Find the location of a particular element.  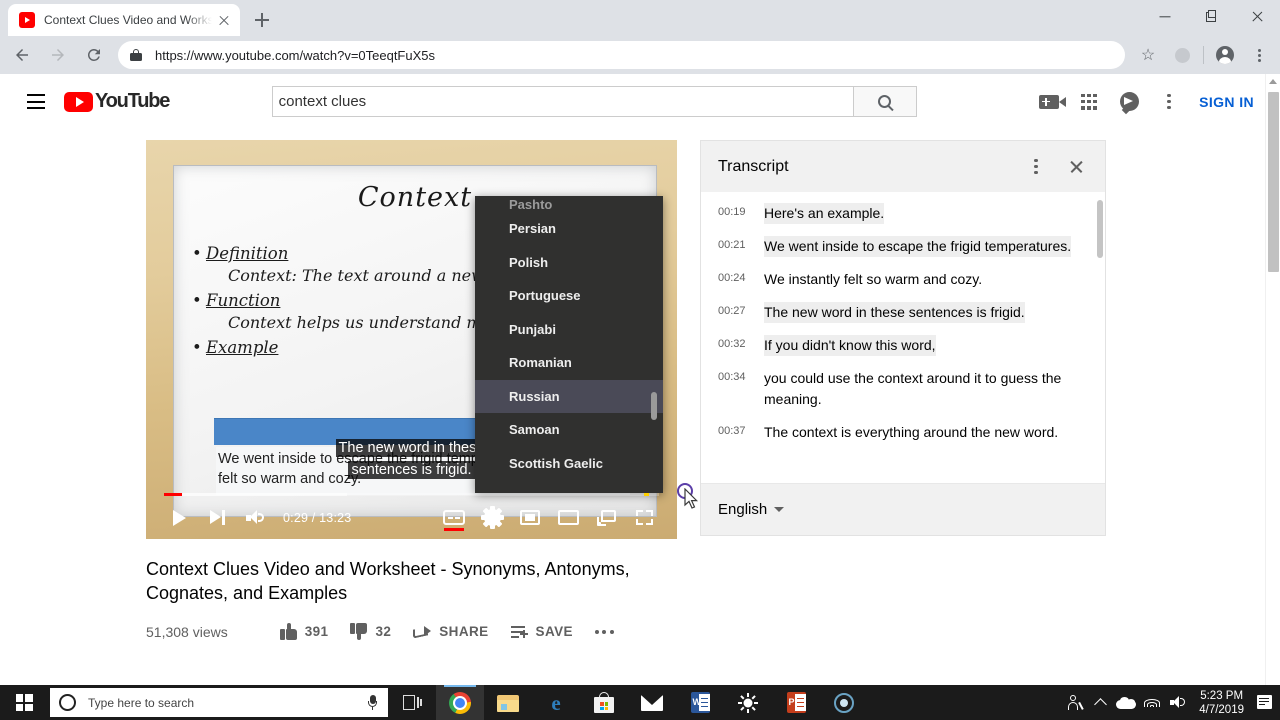

share-button: SHARE is located at coordinates (450, 631).